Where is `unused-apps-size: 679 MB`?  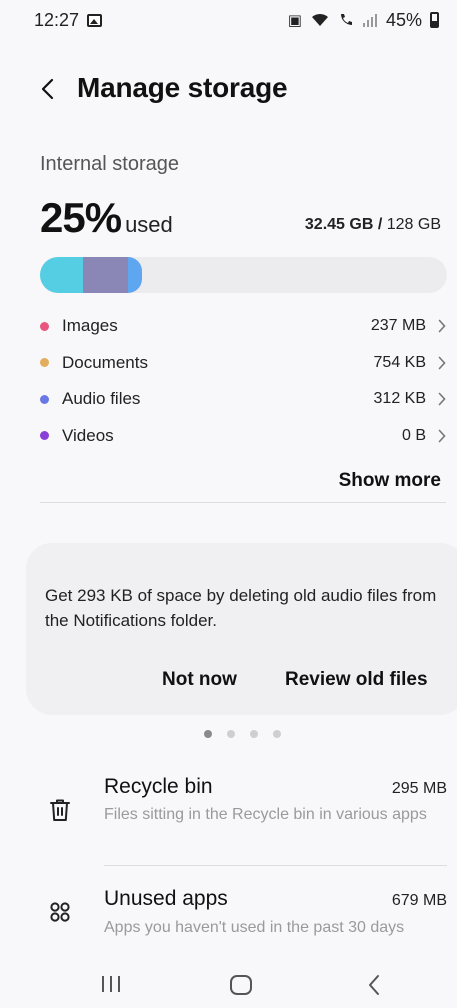
unused-apps-size: 679 MB is located at coordinates (419, 900).